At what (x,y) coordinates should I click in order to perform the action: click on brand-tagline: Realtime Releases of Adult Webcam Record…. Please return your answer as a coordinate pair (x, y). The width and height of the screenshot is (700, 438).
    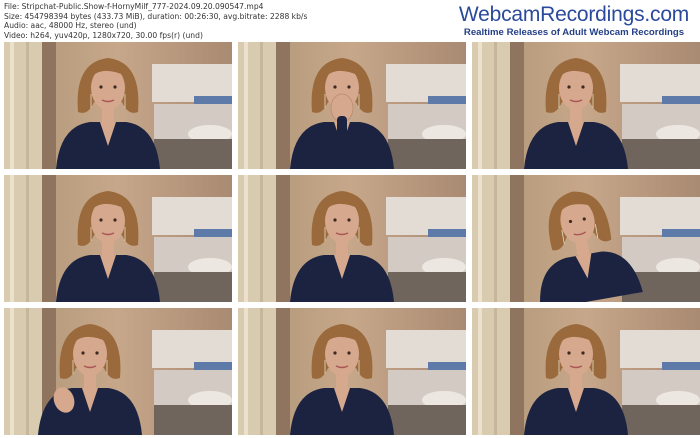
    Looking at the image, I should click on (574, 32).